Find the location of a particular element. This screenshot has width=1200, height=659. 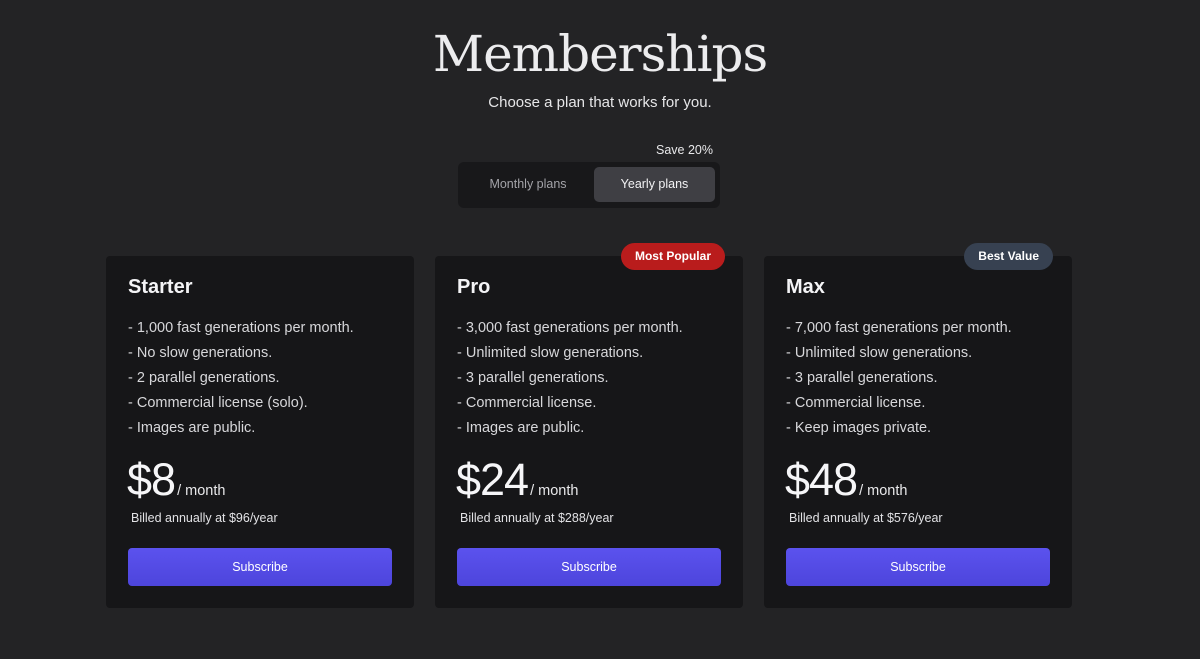

price-amount: $48 is located at coordinates (821, 479).